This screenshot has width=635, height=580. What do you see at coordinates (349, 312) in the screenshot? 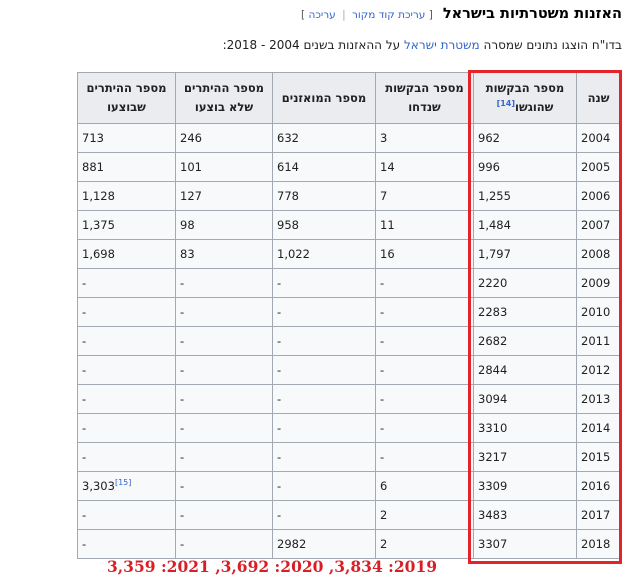
I see `table-row: 2010 2283 - - - -` at bounding box center [349, 312].